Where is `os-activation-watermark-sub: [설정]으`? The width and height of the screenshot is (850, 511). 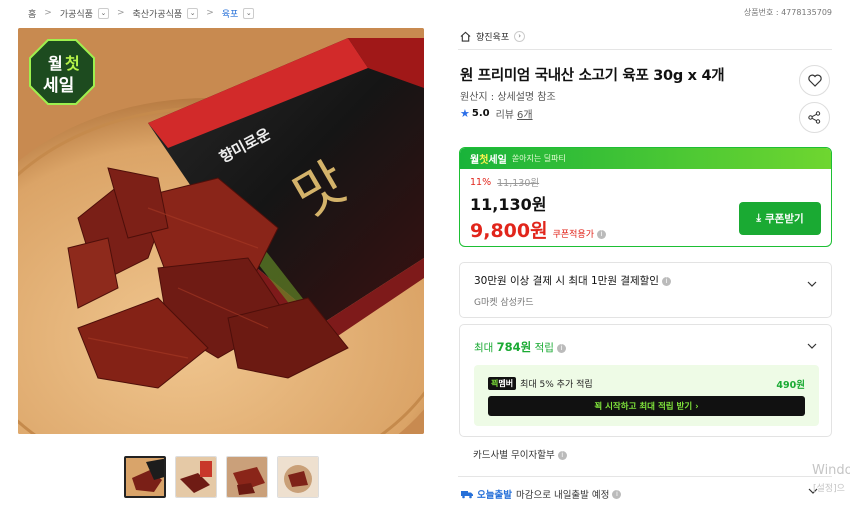
os-activation-watermark-sub: [설정]으 is located at coordinates (829, 489).